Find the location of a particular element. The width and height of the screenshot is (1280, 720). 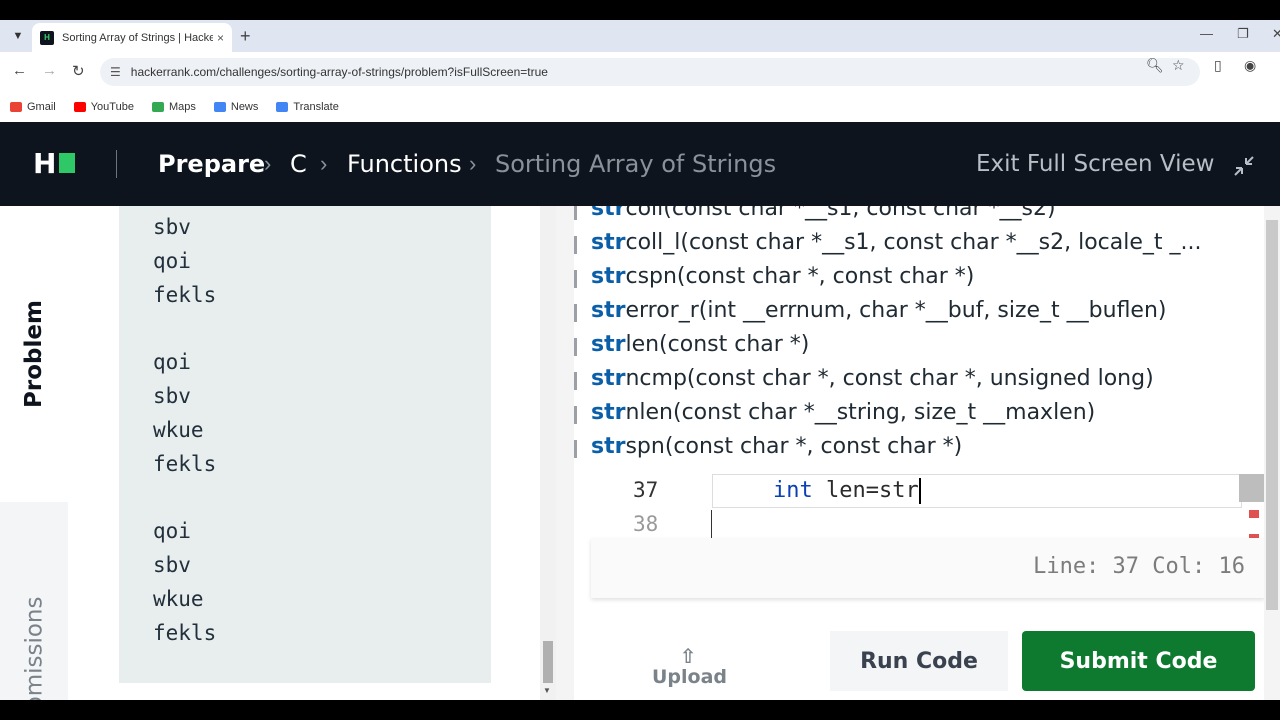

breadcrumb-functions: Functions is located at coordinates (404, 164).